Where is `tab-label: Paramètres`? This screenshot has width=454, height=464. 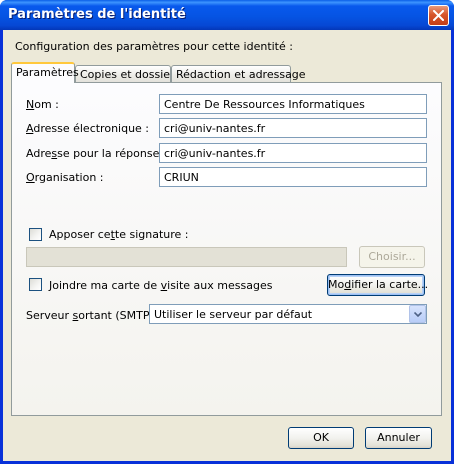 tab-label: Paramètres is located at coordinates (47, 72).